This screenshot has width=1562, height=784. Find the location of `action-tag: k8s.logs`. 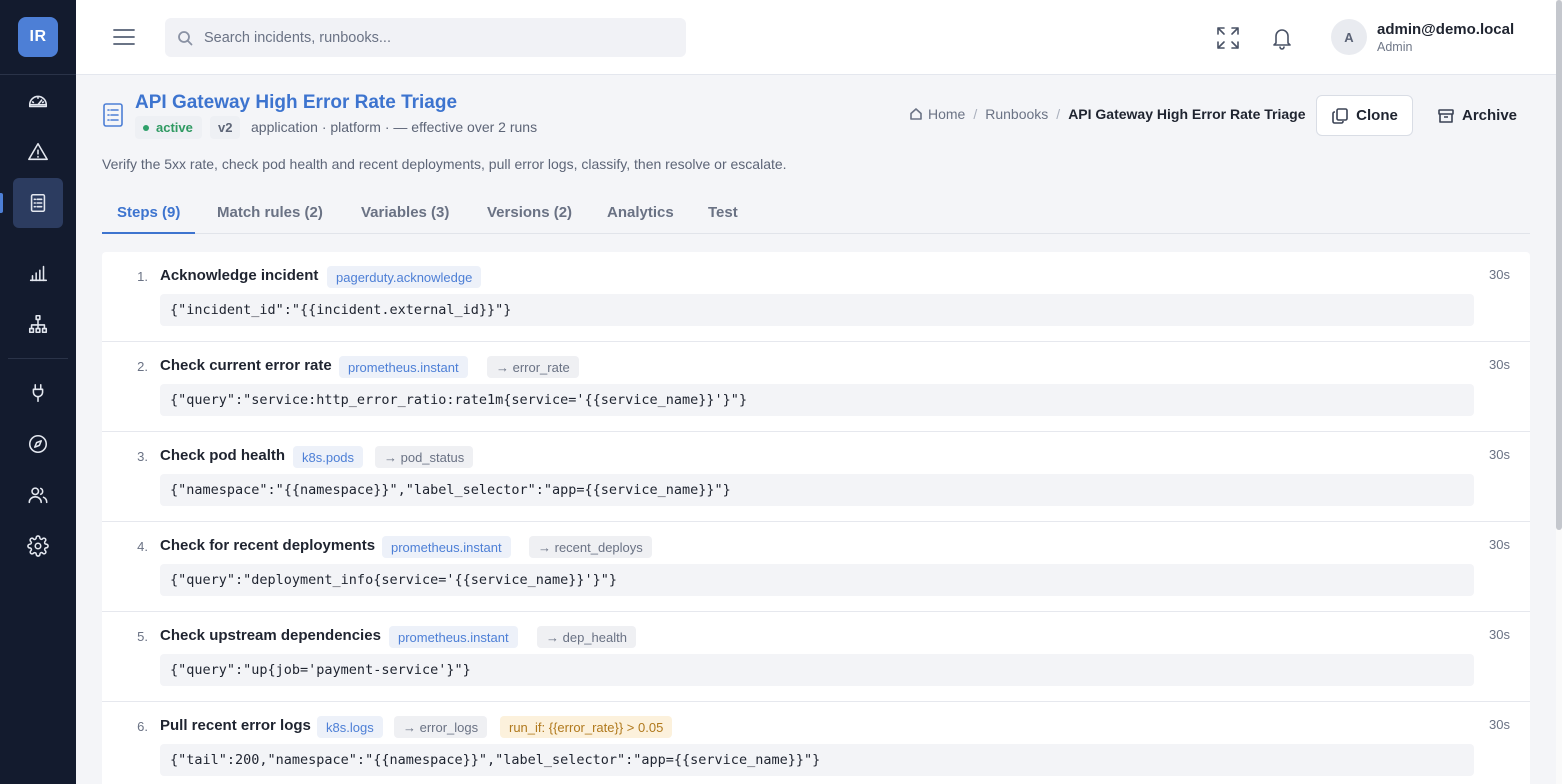

action-tag: k8s.logs is located at coordinates (350, 727).